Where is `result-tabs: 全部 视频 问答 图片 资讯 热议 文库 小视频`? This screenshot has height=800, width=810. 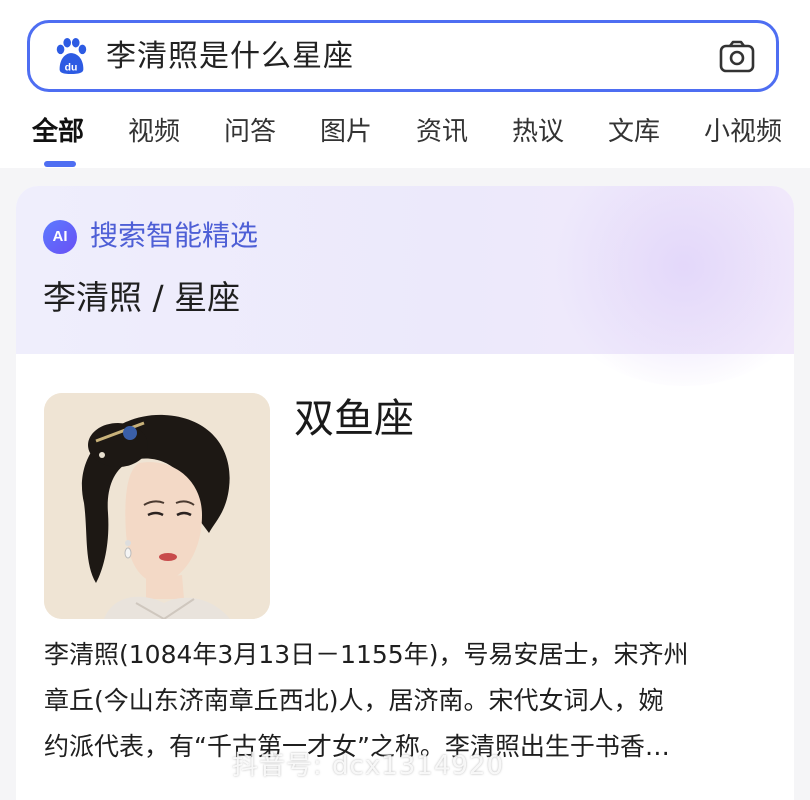
result-tabs: 全部 视频 问答 图片 资讯 热议 文库 小视频 is located at coordinates (405, 140).